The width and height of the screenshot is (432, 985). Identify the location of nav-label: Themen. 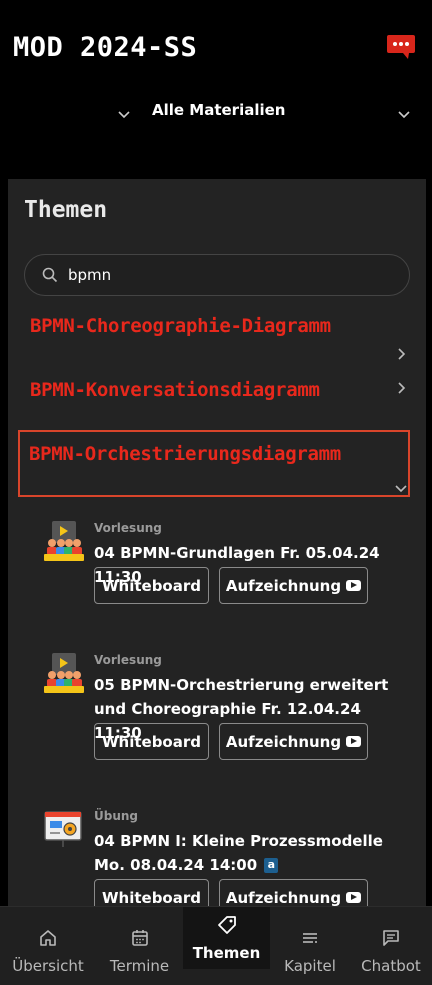
(226, 953).